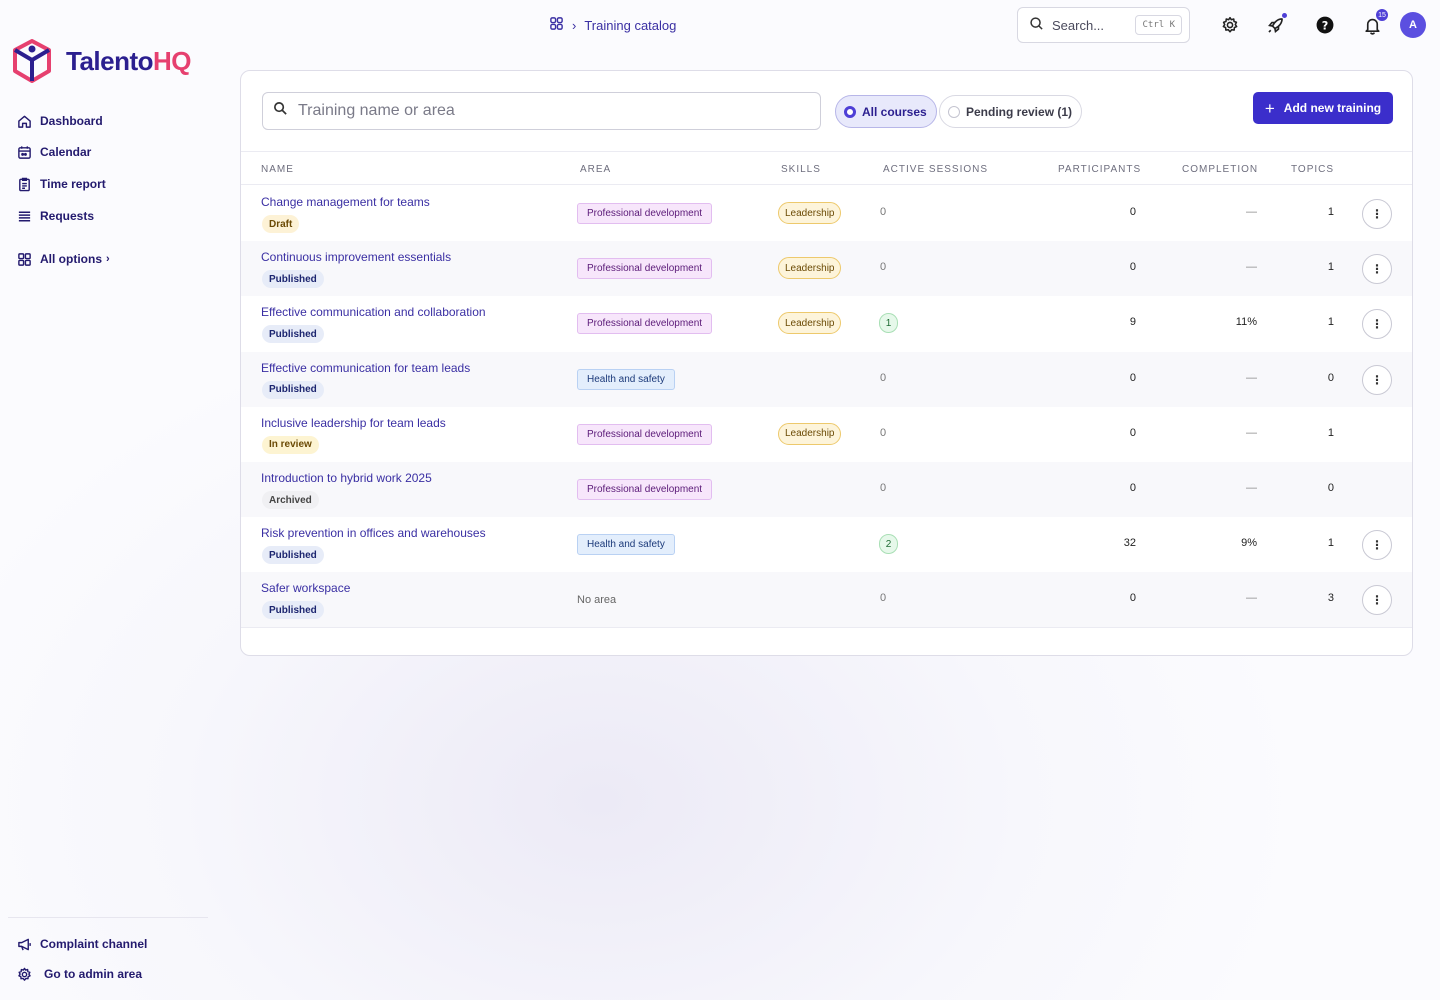  Describe the element at coordinates (826, 600) in the screenshot. I see `table-row: Safer workspace Published No area 0 0 — 3 ⋮` at that location.